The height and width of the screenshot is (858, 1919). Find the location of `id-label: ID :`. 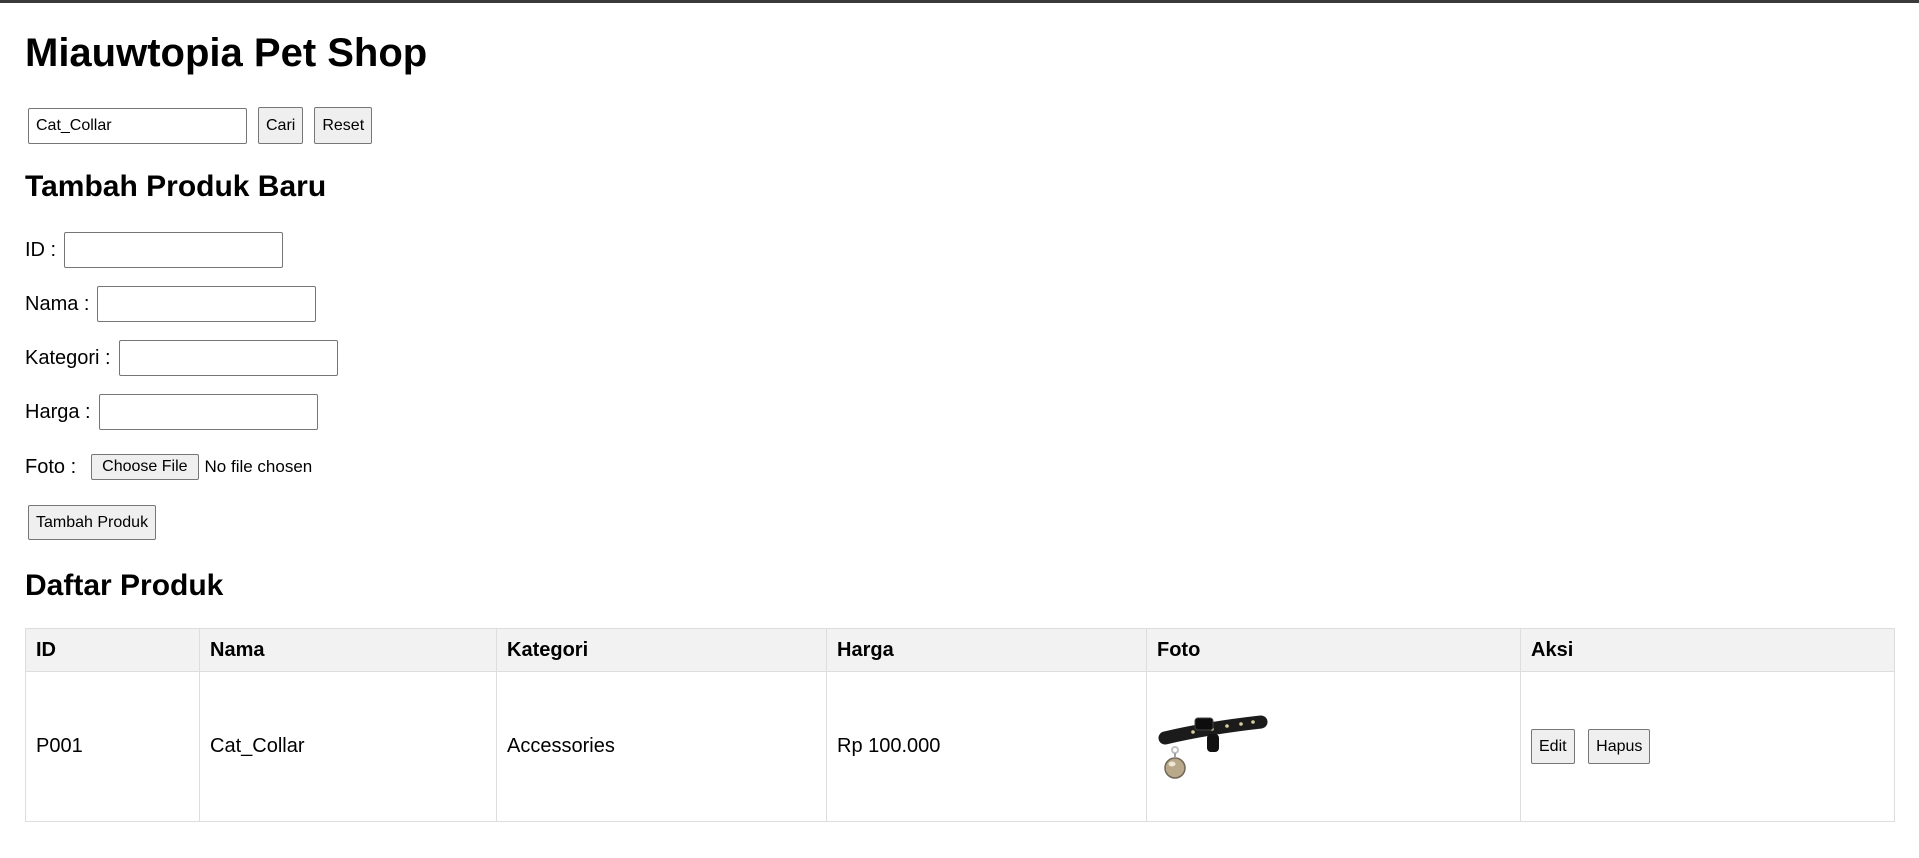

id-label: ID : is located at coordinates (41, 249).